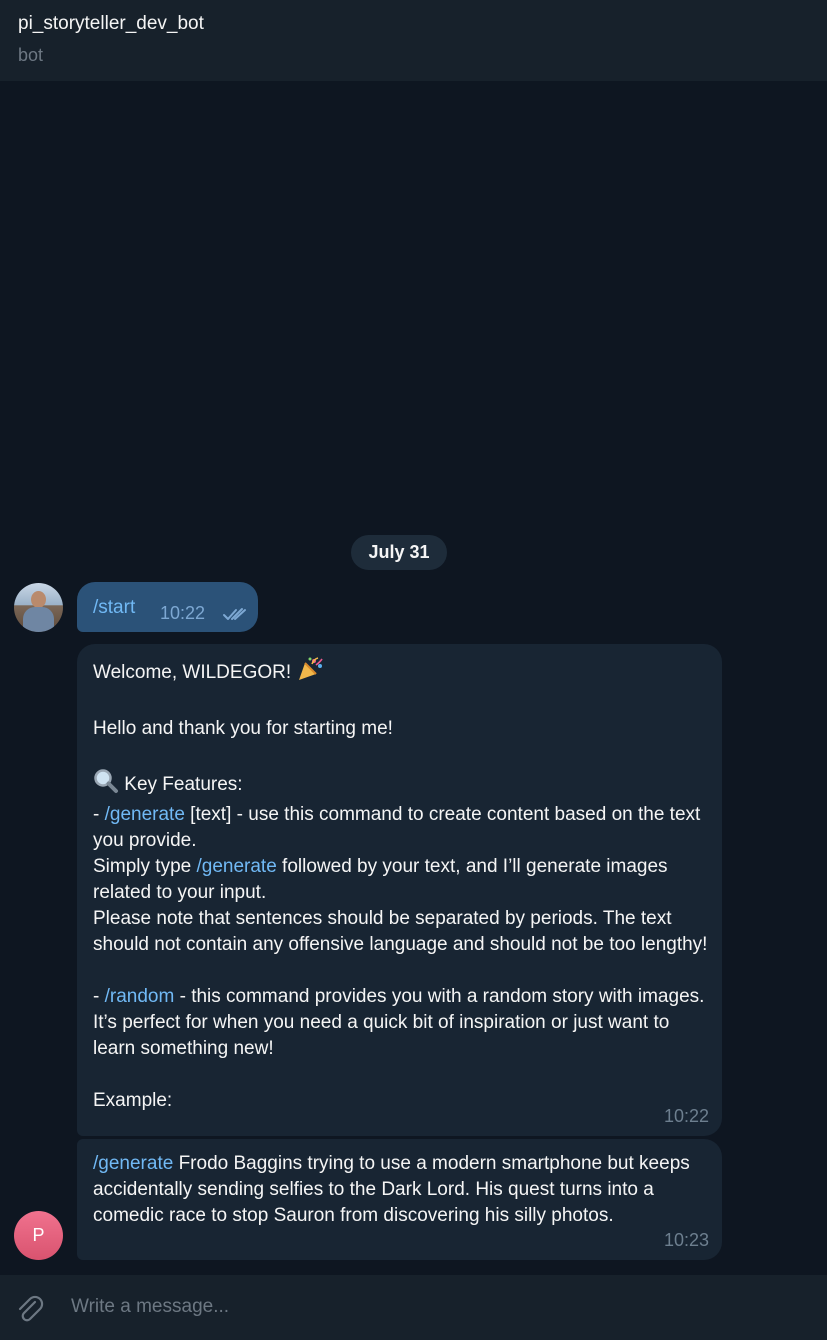 The height and width of the screenshot is (1340, 827). Describe the element at coordinates (140, 996) in the screenshot. I see `command-link: /random` at that location.